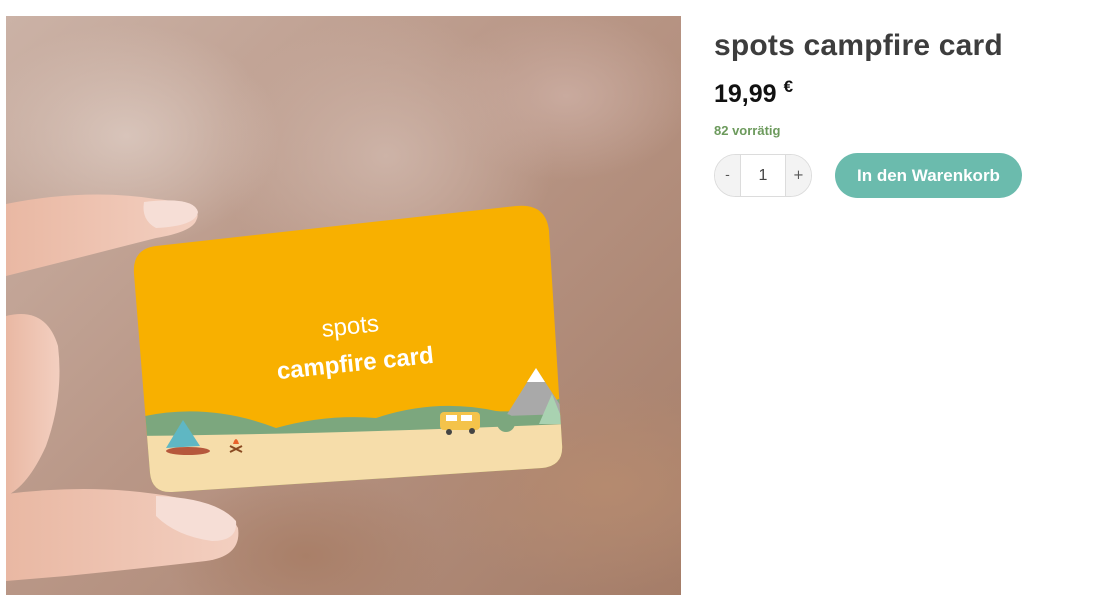  Describe the element at coordinates (798, 175) in the screenshot. I see `quantity-increase-button: +` at that location.